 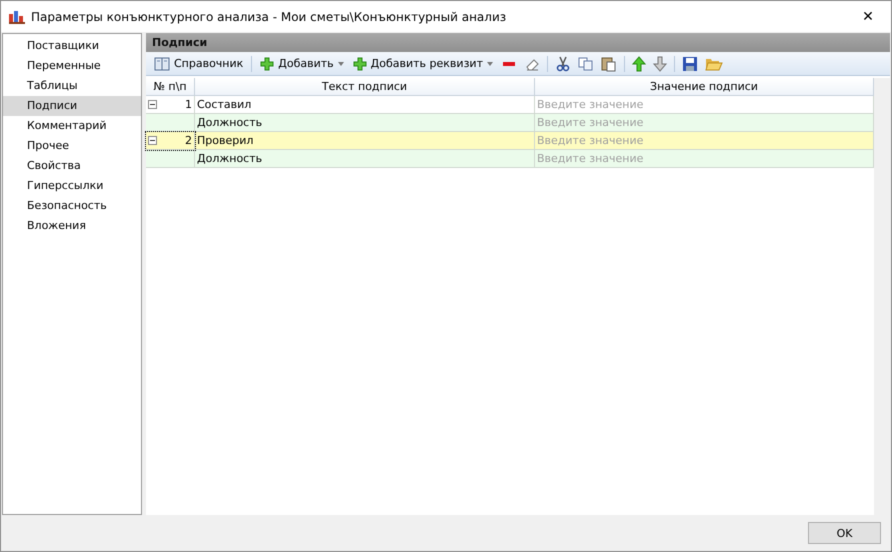 I want to click on column-header: № п\п, so click(x=170, y=87).